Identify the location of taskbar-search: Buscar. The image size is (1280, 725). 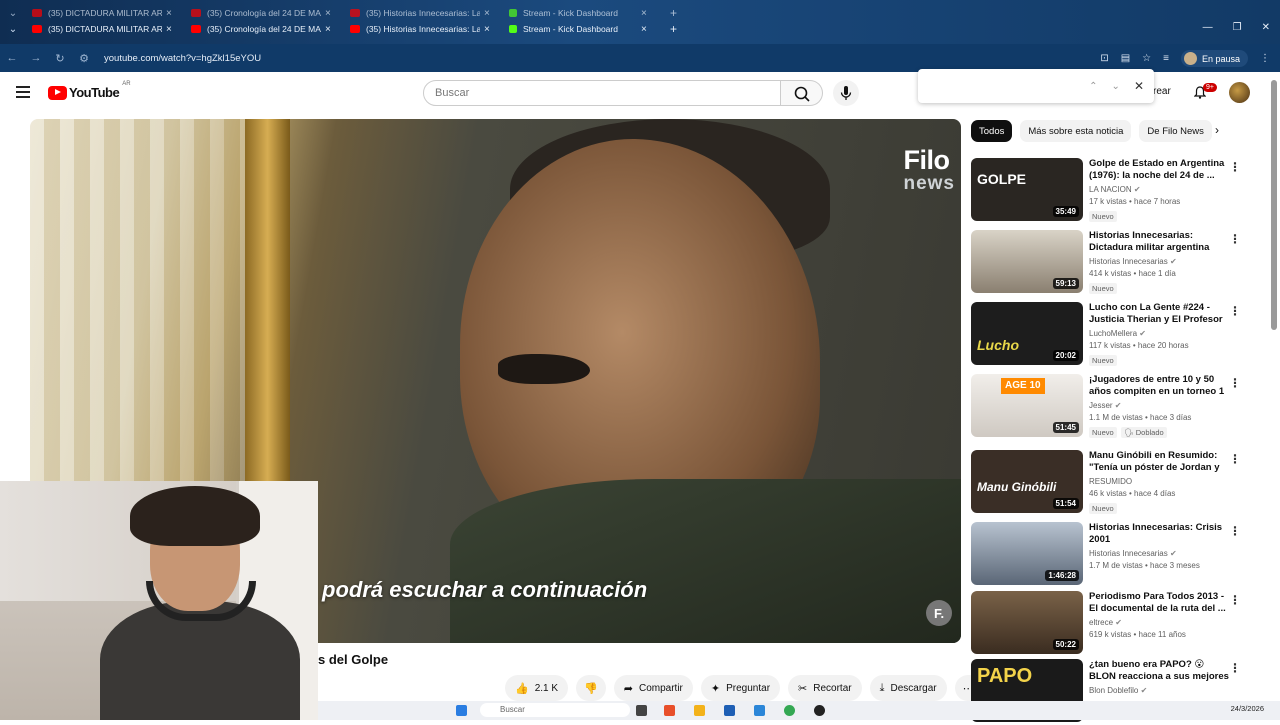
(555, 710).